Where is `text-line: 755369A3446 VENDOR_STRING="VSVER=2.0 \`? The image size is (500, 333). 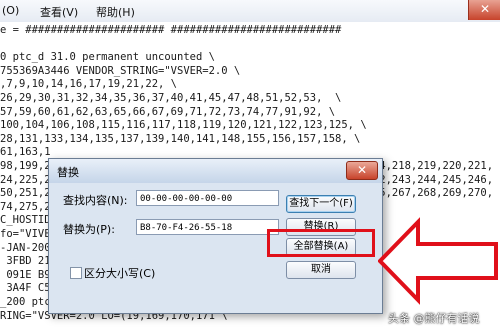 text-line: 755369A3446 VENDOR_STRING="VSVER=2.0 \ is located at coordinates (120, 70).